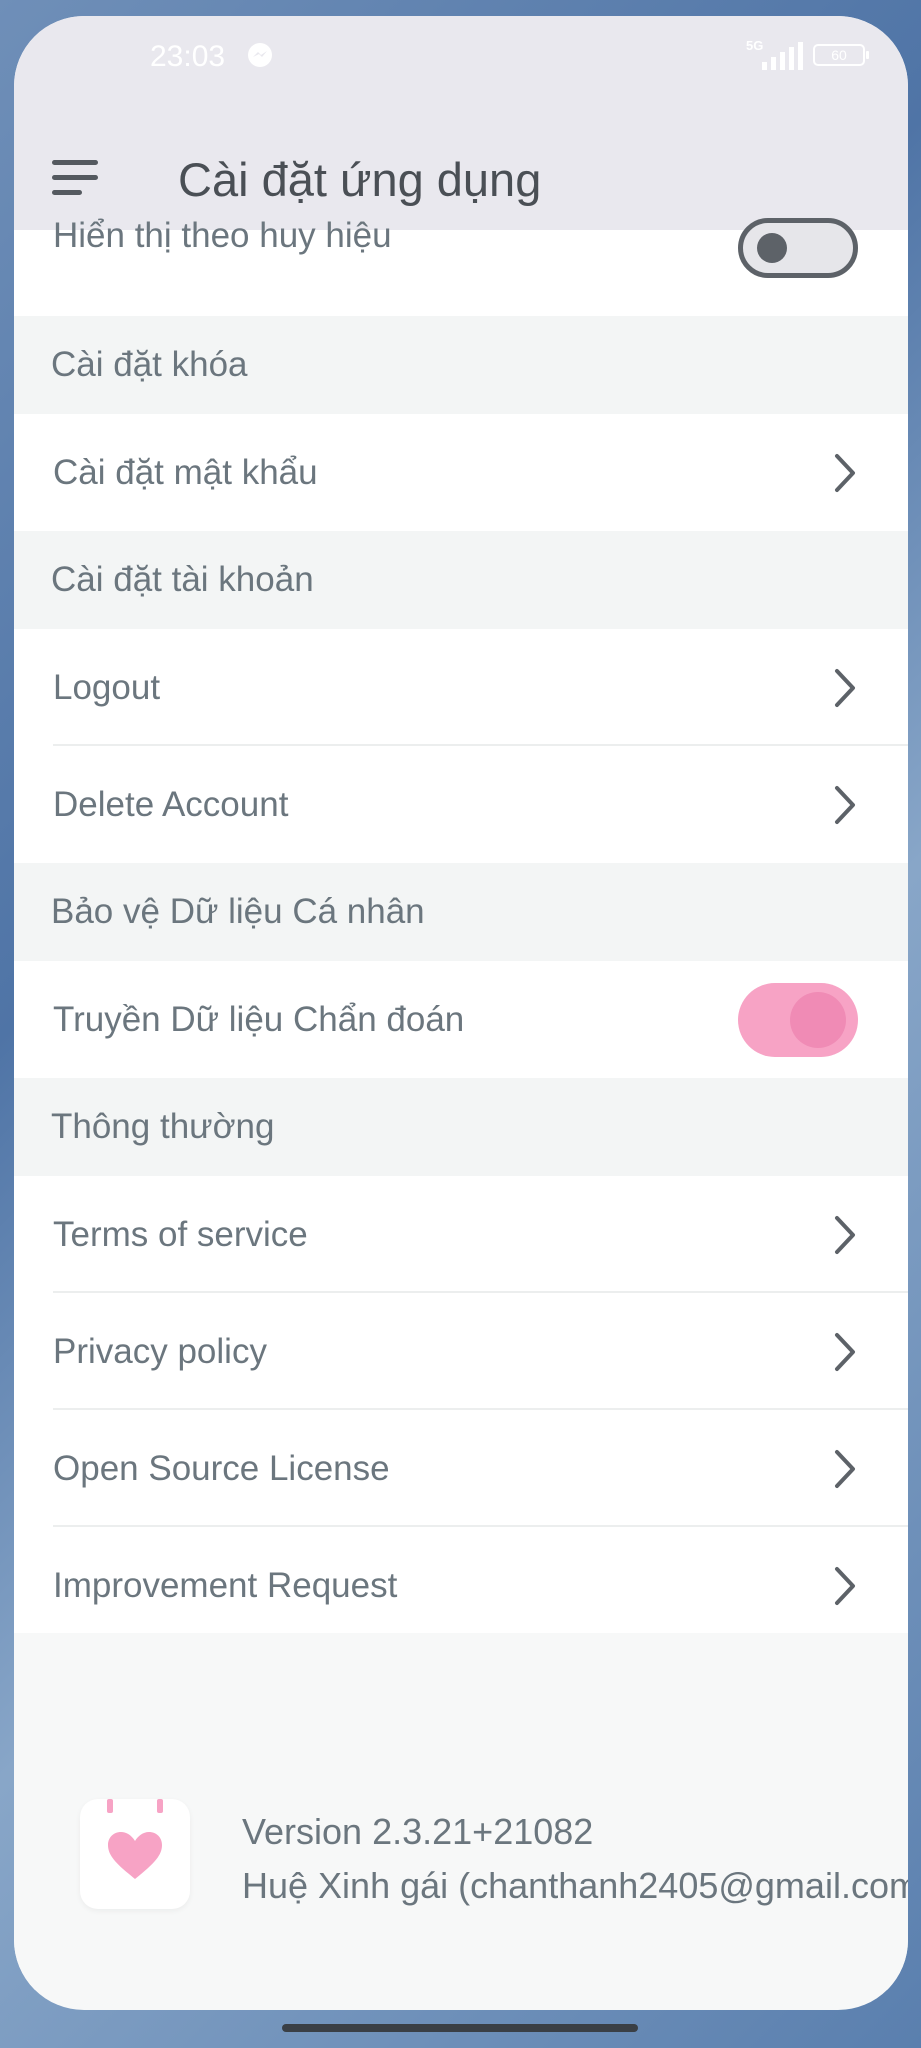 The image size is (921, 2048). Describe the element at coordinates (135, 1839) in the screenshot. I see `heart-calendar-icon` at that location.